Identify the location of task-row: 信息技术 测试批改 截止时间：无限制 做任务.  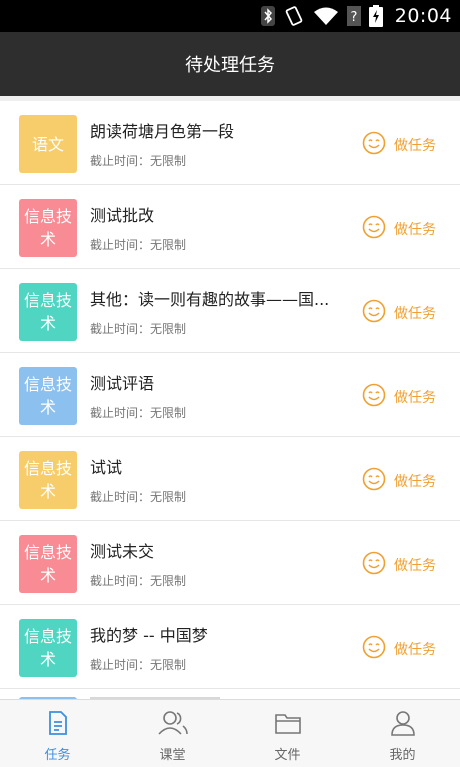
(230, 227).